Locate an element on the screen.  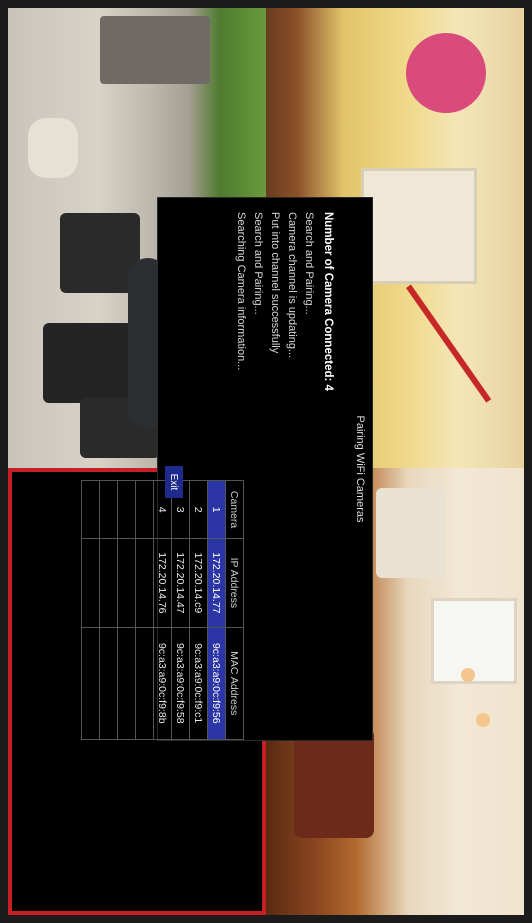
table-header-row: Camera IP Address MAC Address is located at coordinates (234, 610).